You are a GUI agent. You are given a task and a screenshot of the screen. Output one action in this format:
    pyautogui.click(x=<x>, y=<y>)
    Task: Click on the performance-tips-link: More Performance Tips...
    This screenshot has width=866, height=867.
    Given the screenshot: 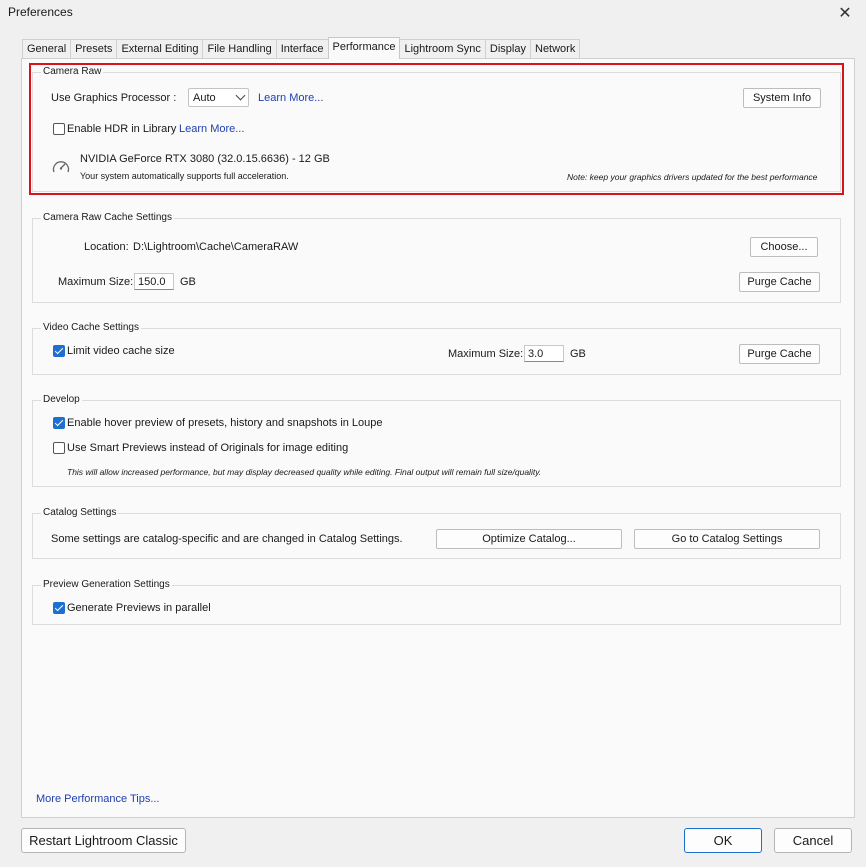 What is the action you would take?
    pyautogui.click(x=98, y=799)
    